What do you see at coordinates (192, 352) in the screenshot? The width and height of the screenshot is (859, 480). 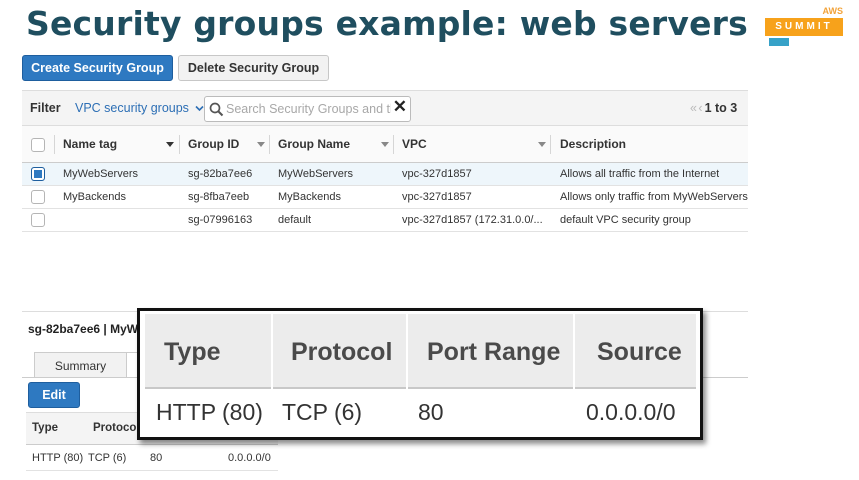 I see `zoom-column-type: Type` at bounding box center [192, 352].